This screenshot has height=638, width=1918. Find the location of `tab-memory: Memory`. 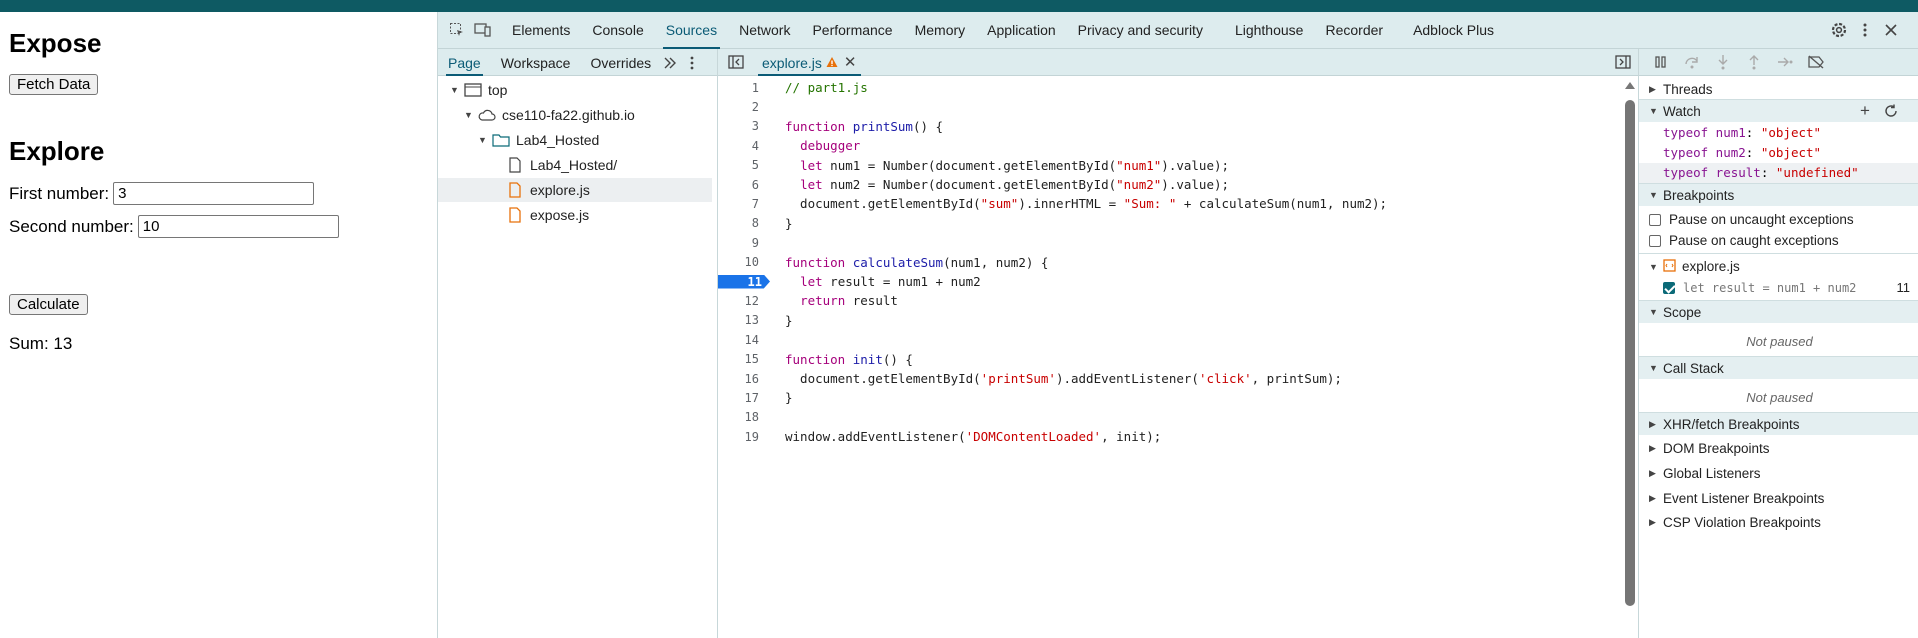

tab-memory: Memory is located at coordinates (940, 30).